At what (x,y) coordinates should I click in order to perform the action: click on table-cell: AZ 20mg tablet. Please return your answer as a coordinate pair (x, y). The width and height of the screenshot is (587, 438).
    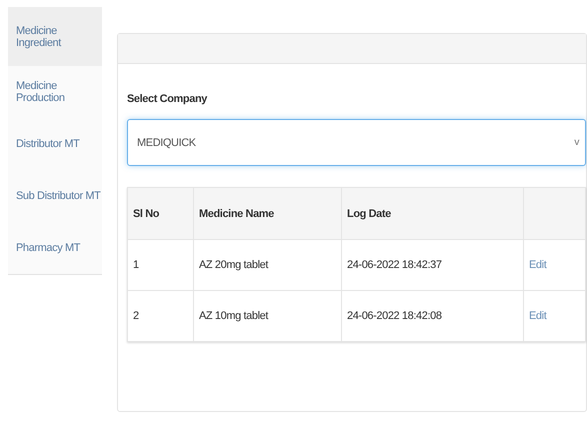
    Looking at the image, I should click on (268, 265).